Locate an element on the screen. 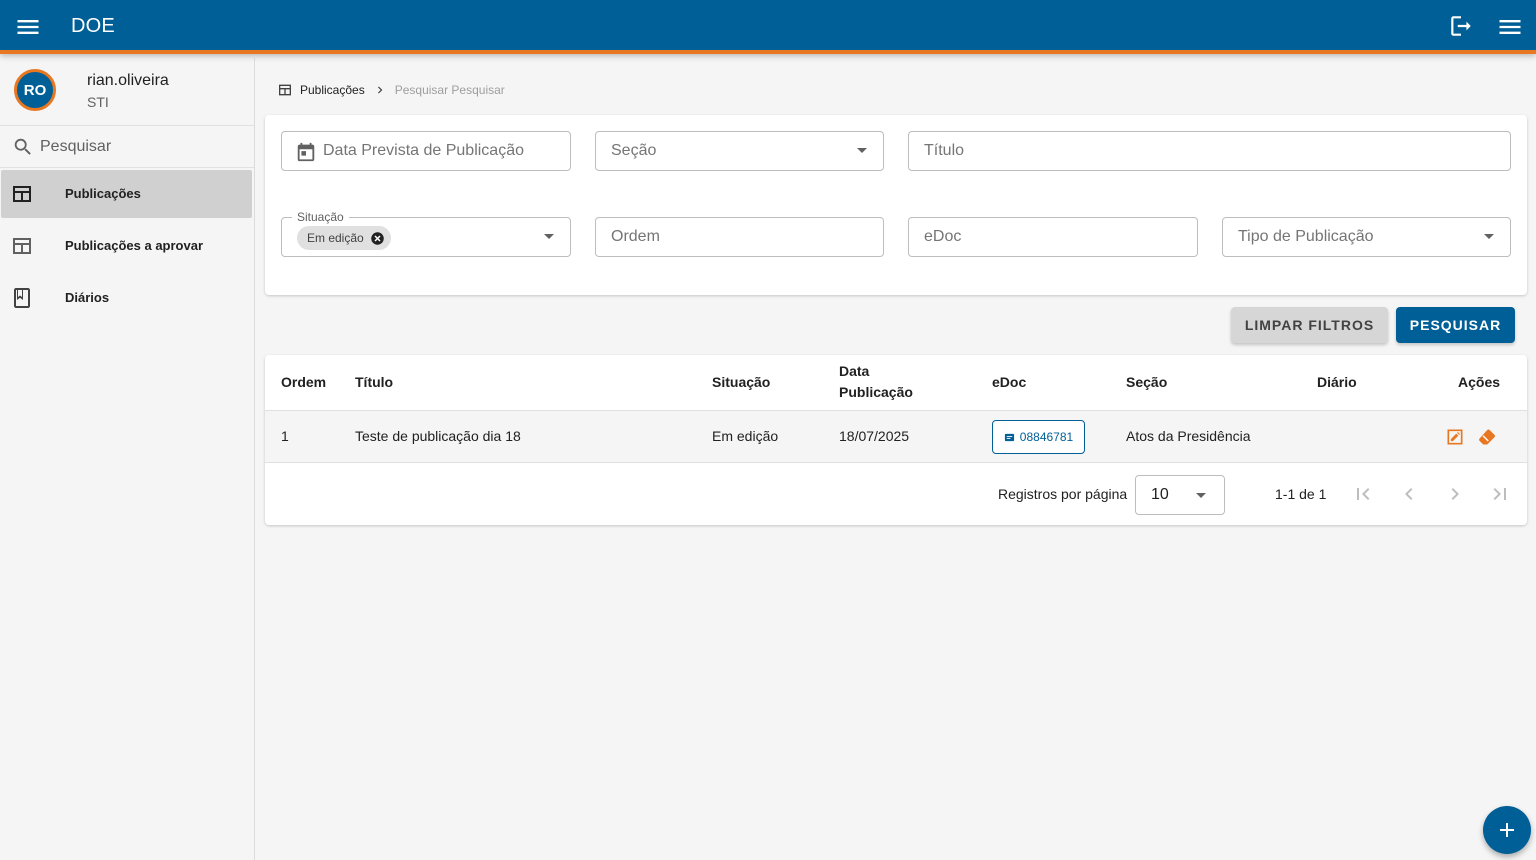  search-icon is located at coordinates (22, 146).